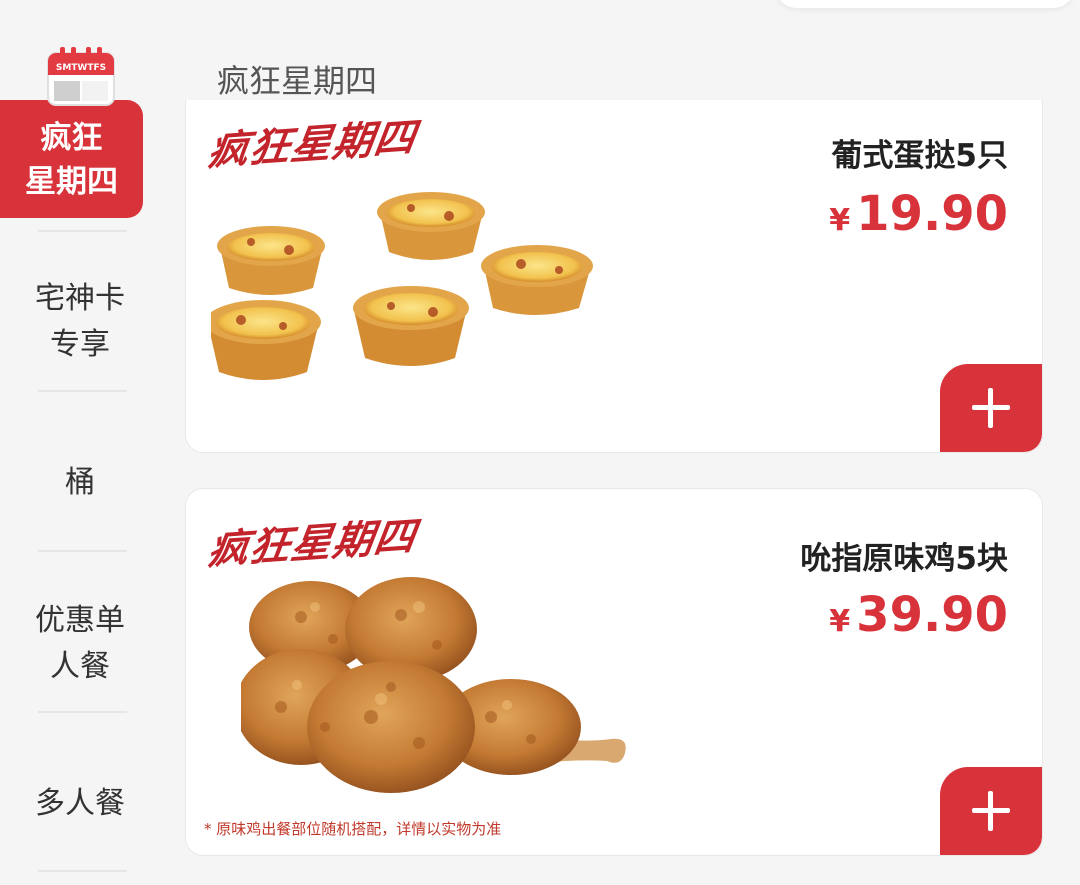 Image resolution: width=1080 pixels, height=885 pixels. What do you see at coordinates (80, 442) in the screenshot?
I see `category-sidebar: 疯狂 星期四 SMTWTFS 宅神卡 专享 桶 优惠单 人餐 多人餐` at bounding box center [80, 442].